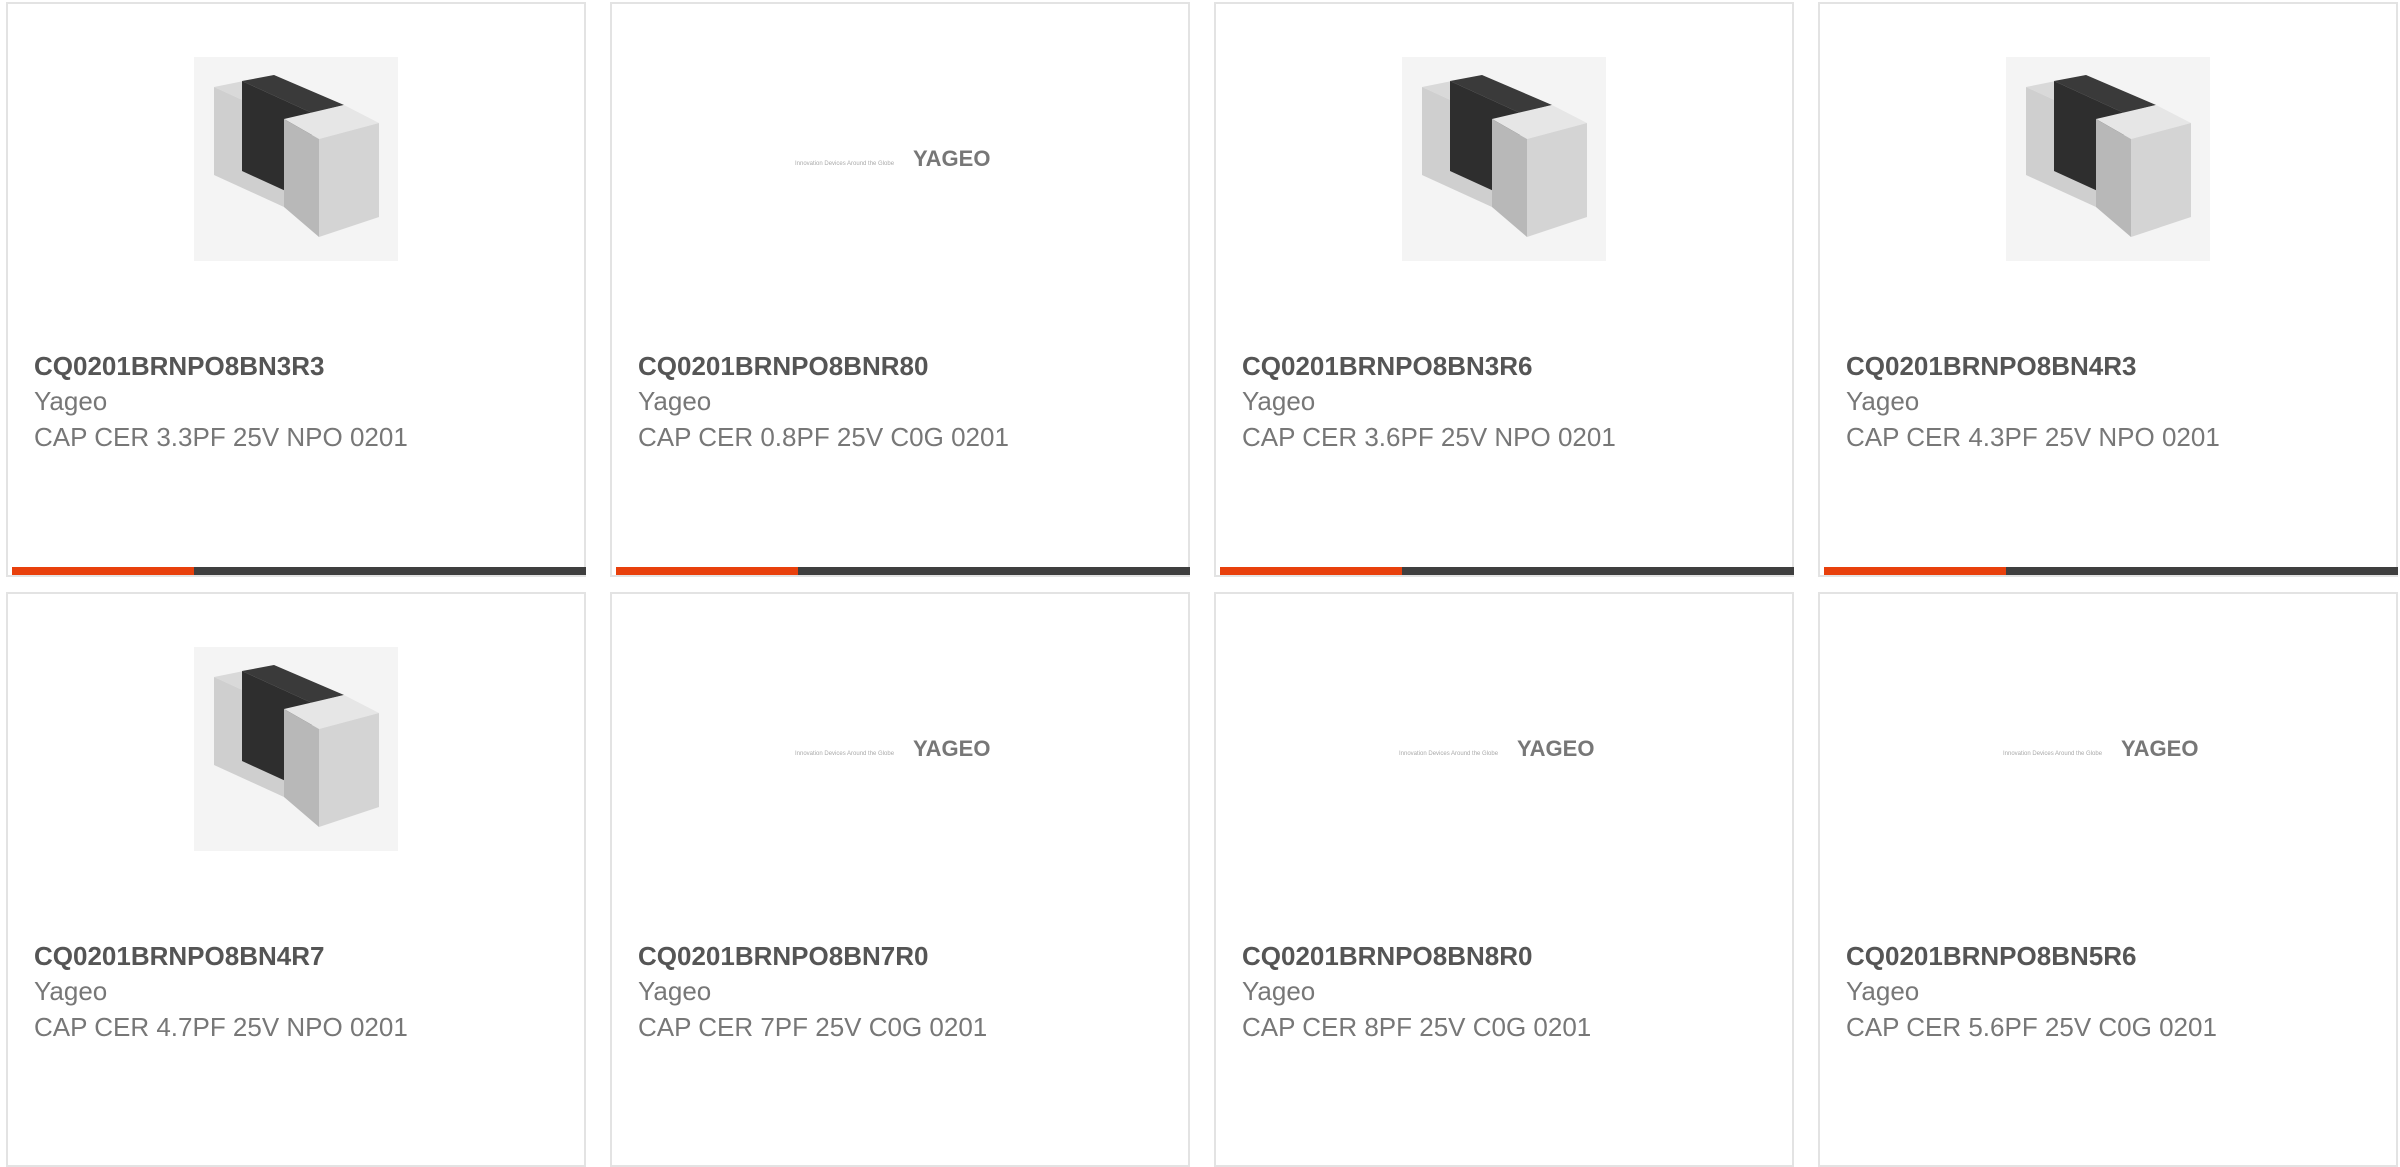 The width and height of the screenshot is (2400, 1167). Describe the element at coordinates (1507, 366) in the screenshot. I see `part-number: CQ0201BRNPO8BN3R6` at that location.